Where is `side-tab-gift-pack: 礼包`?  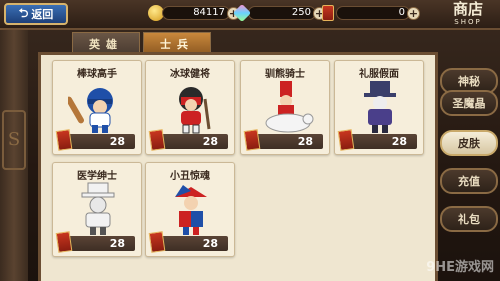
side-tab-gift-pack: 礼包 is located at coordinates (469, 219).